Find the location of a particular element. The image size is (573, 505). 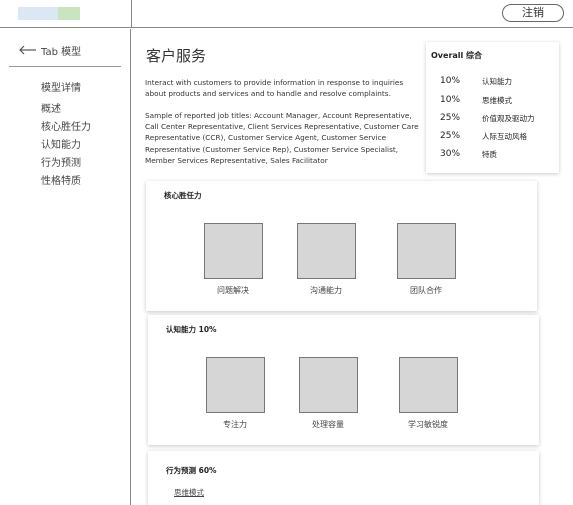

competency-label: 沟通能力 is located at coordinates (326, 290).